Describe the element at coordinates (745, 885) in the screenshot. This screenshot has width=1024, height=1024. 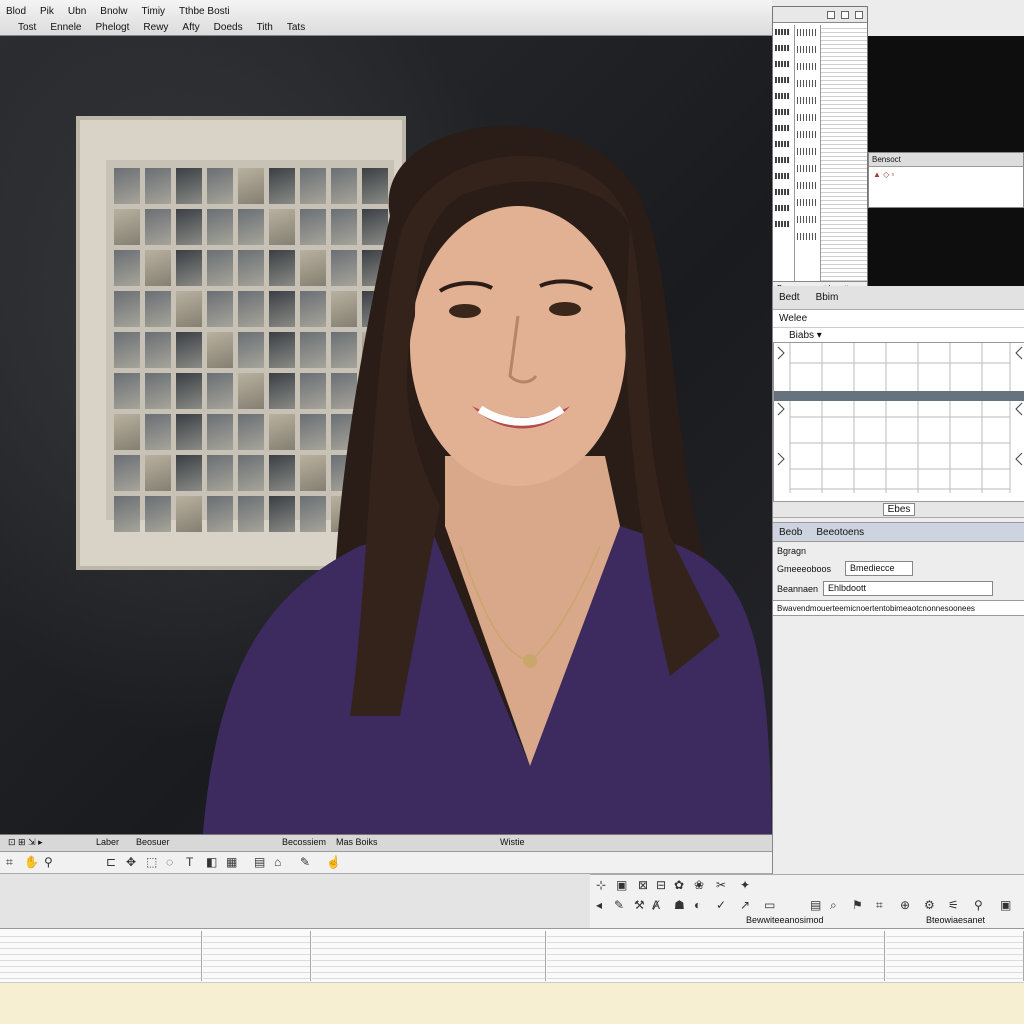
I see `tool-icon: ✦` at that location.